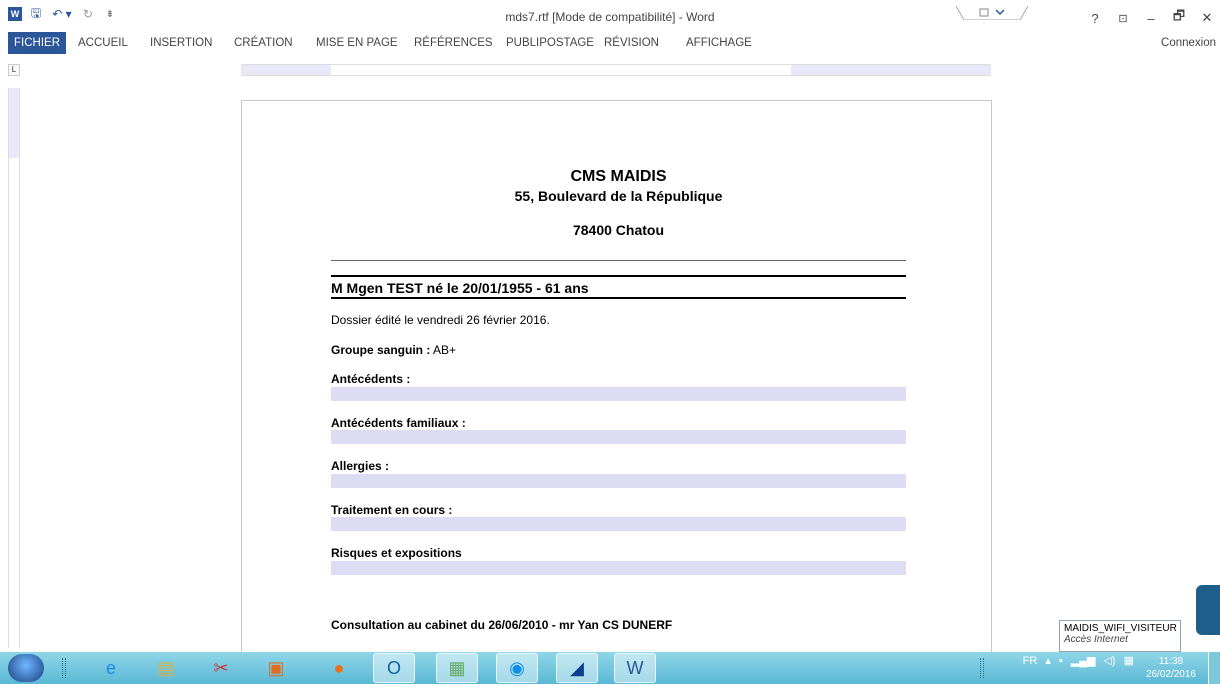 Image resolution: width=1220 pixels, height=684 pixels. I want to click on outlook-icon: O, so click(394, 668).